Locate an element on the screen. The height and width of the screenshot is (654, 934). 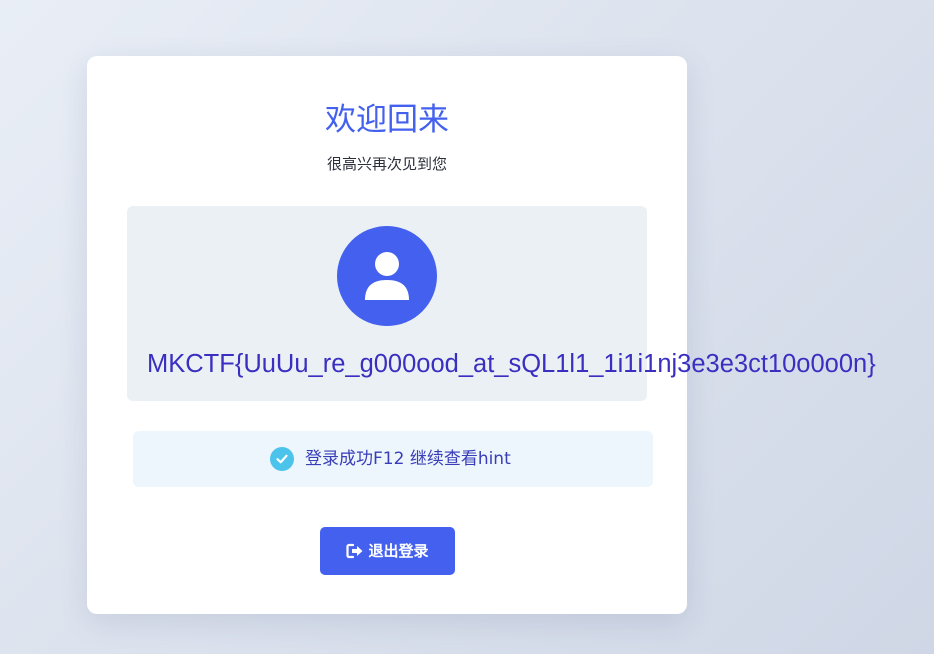
success-alert: 登录成功F12 继续查看hint is located at coordinates (393, 459).